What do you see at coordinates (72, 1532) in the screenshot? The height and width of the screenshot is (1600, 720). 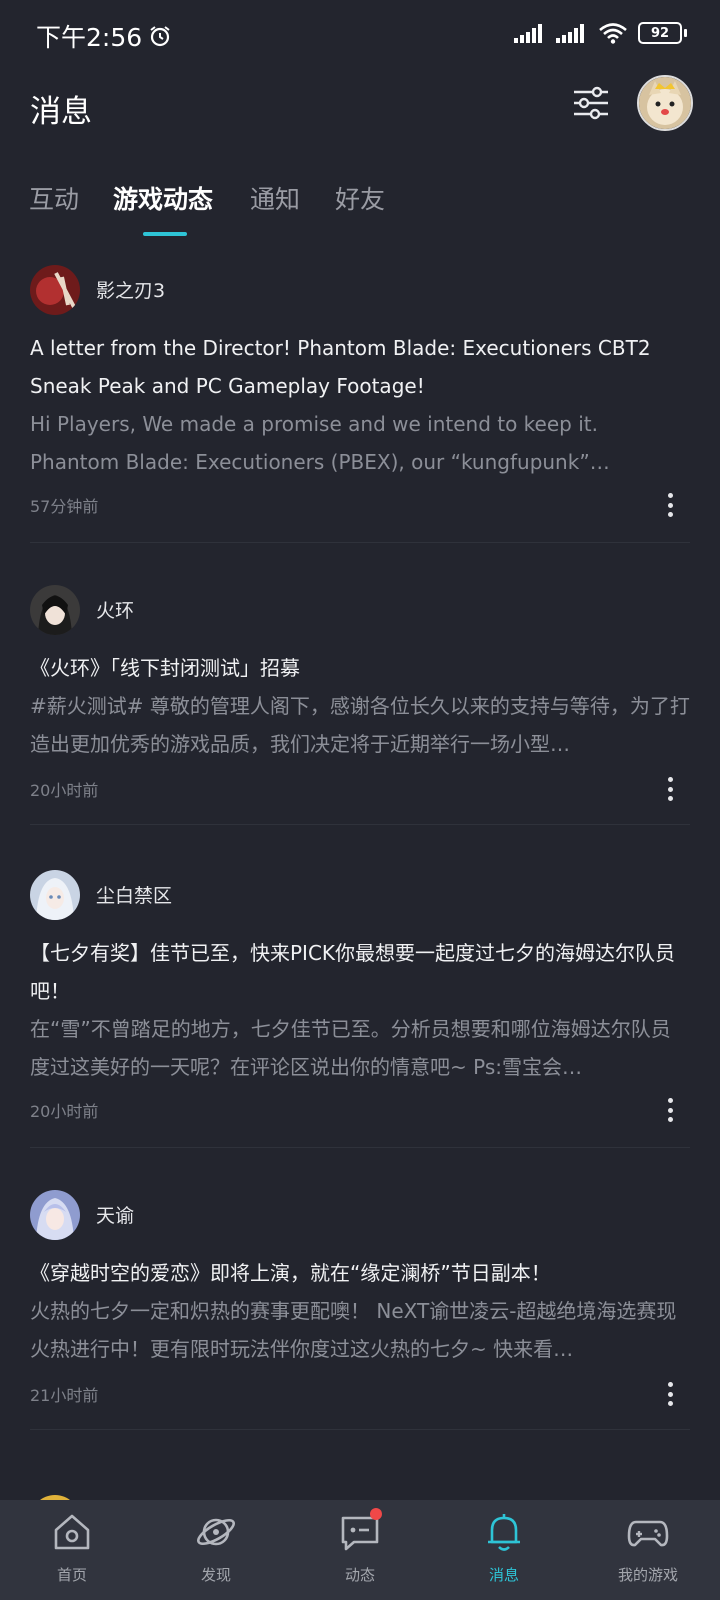 I see `home-icon` at bounding box center [72, 1532].